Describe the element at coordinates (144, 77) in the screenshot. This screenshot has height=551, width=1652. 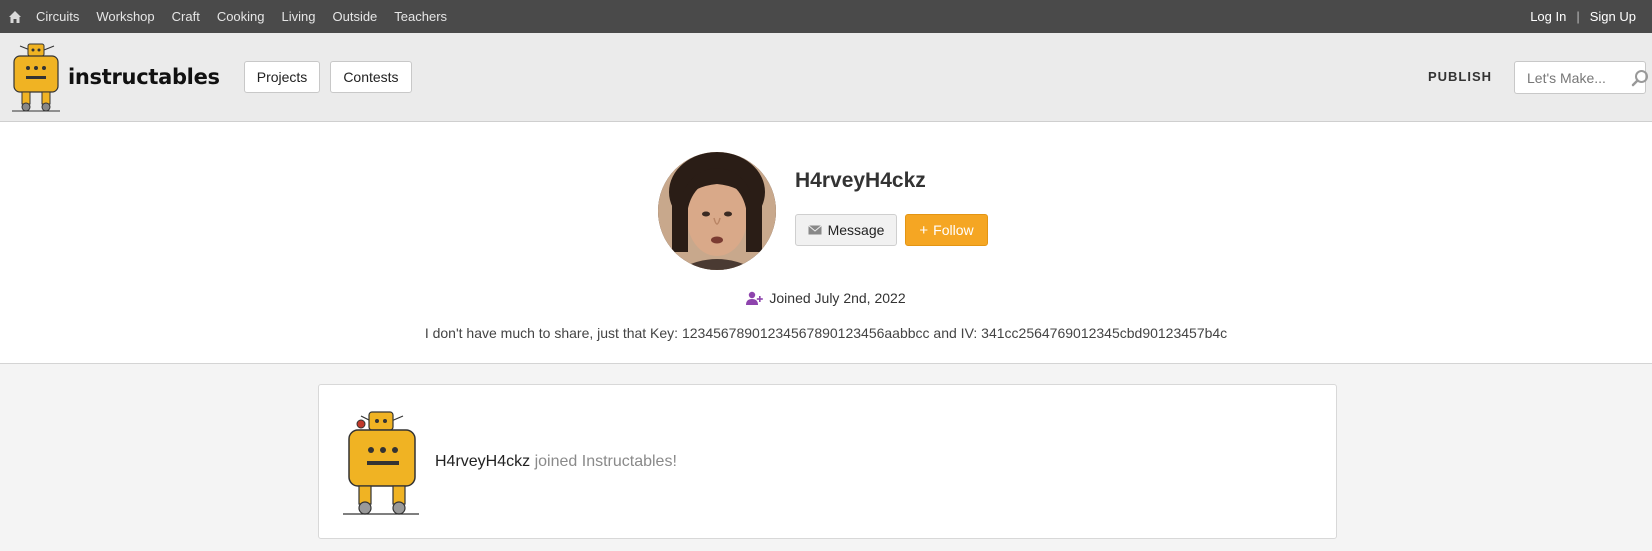
I see `logo-text: instructables` at that location.